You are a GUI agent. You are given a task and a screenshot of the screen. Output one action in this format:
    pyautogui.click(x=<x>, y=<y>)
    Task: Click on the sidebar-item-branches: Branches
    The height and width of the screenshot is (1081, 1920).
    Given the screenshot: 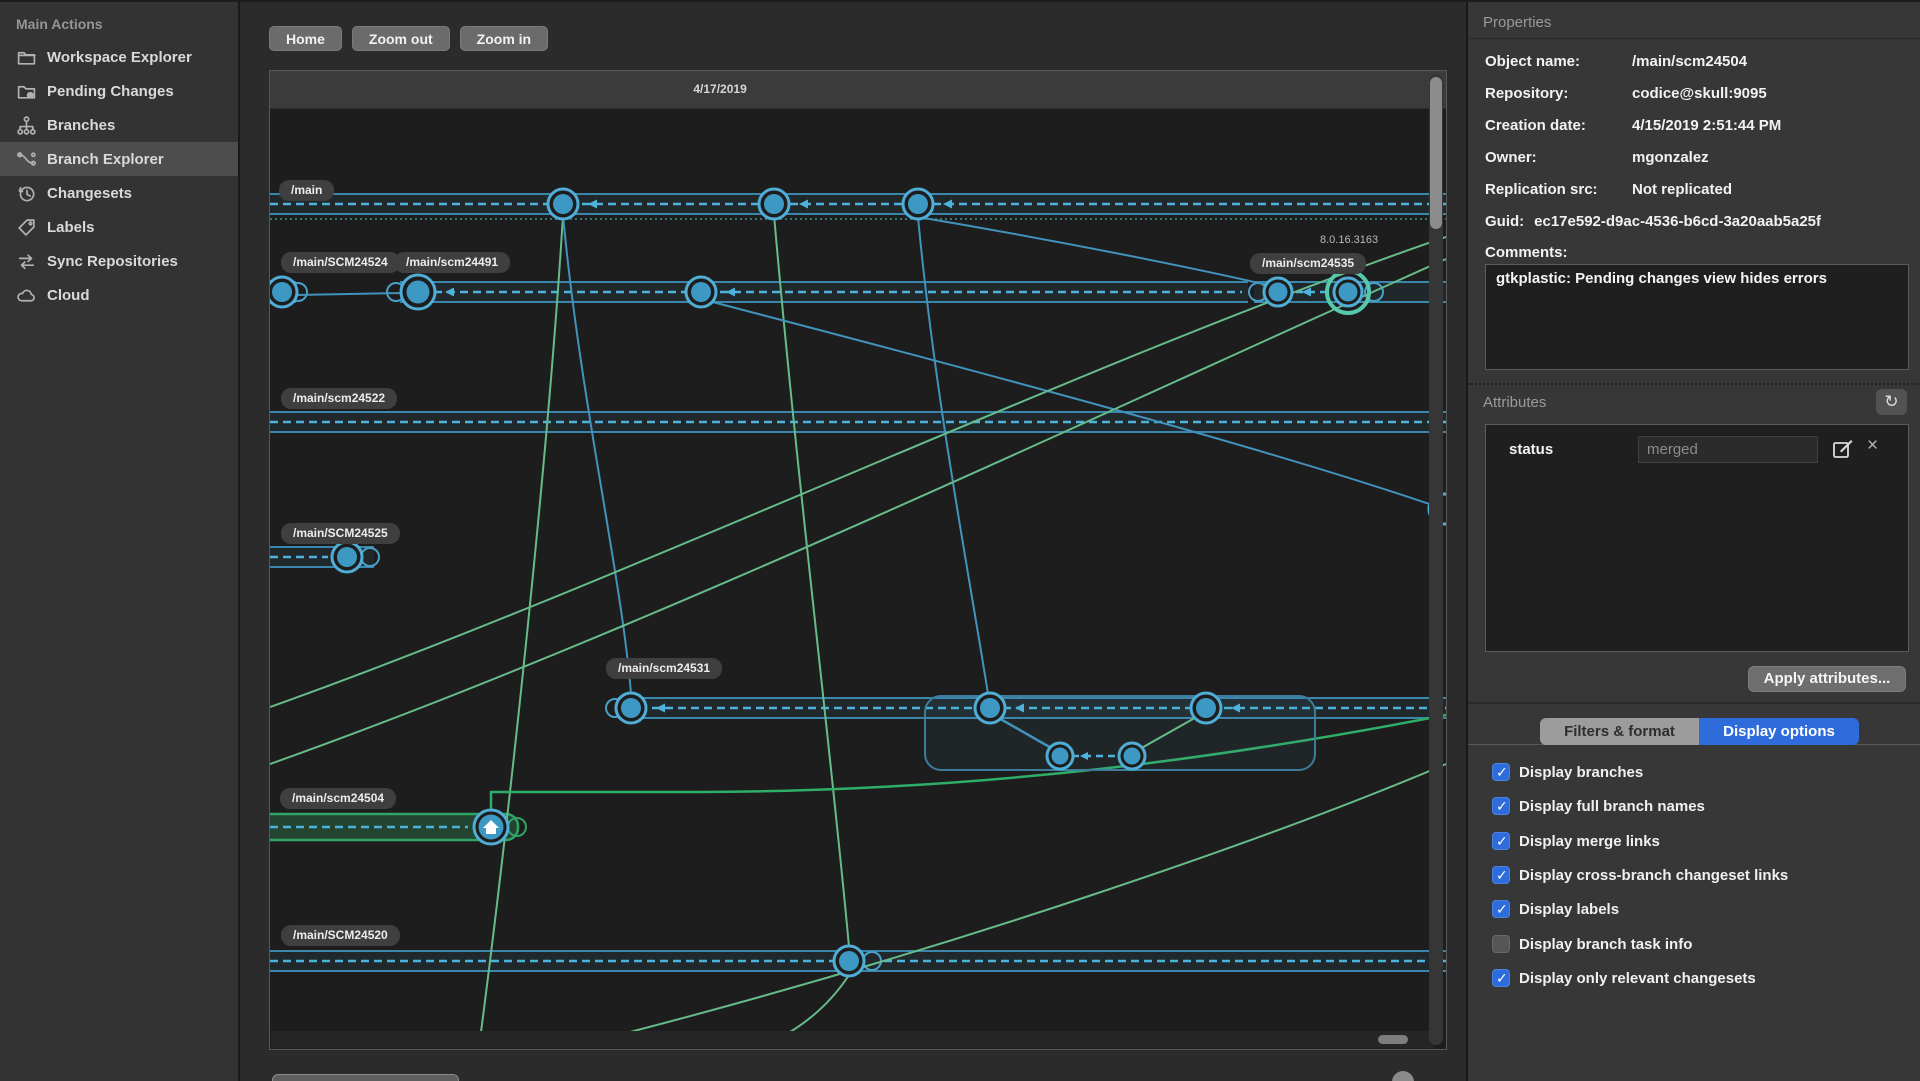 What is the action you would take?
    pyautogui.click(x=119, y=125)
    